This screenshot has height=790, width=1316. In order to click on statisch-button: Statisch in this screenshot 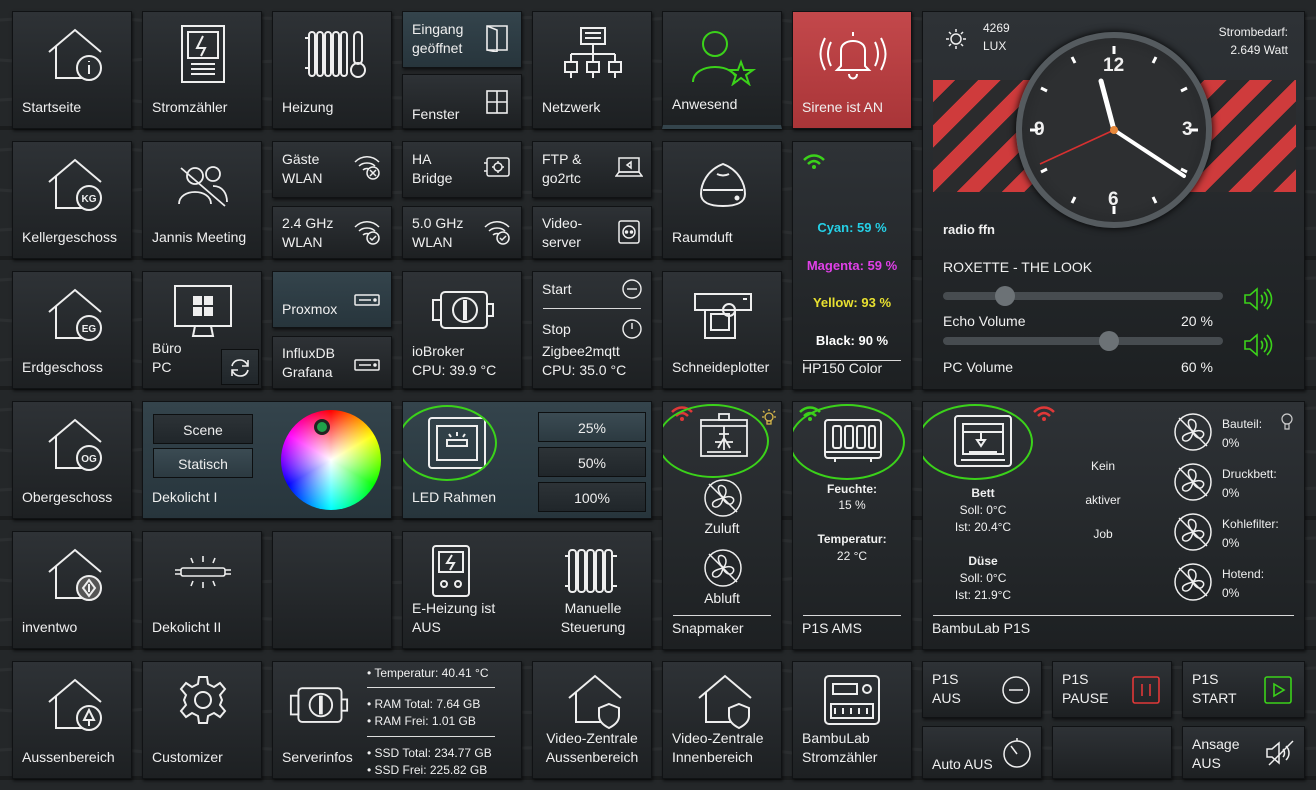, I will do `click(203, 463)`.